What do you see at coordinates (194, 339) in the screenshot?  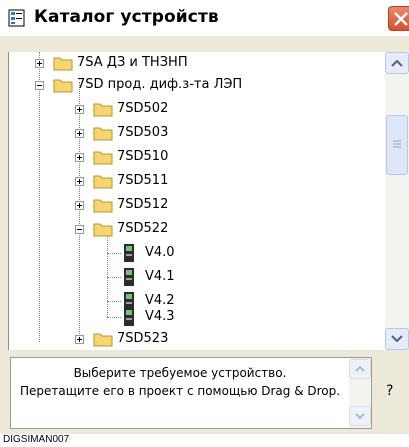 I see `tree-item-7sd523: 7SD523` at bounding box center [194, 339].